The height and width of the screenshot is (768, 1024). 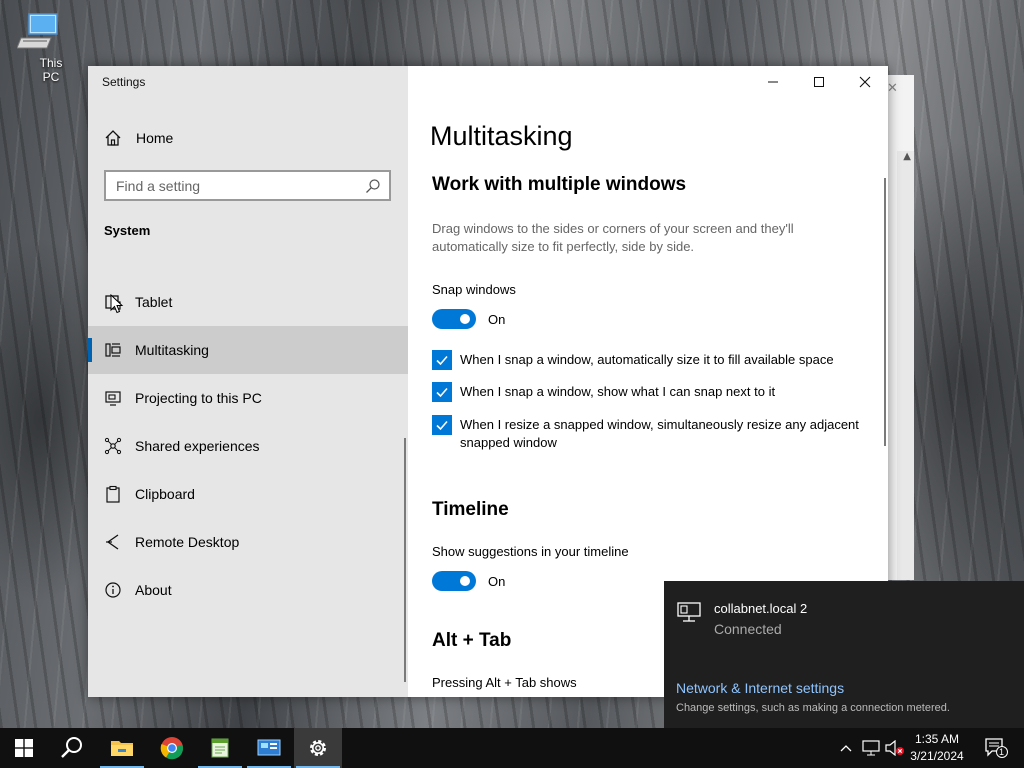 What do you see at coordinates (1002, 752) in the screenshot?
I see `notification-count: 1` at bounding box center [1002, 752].